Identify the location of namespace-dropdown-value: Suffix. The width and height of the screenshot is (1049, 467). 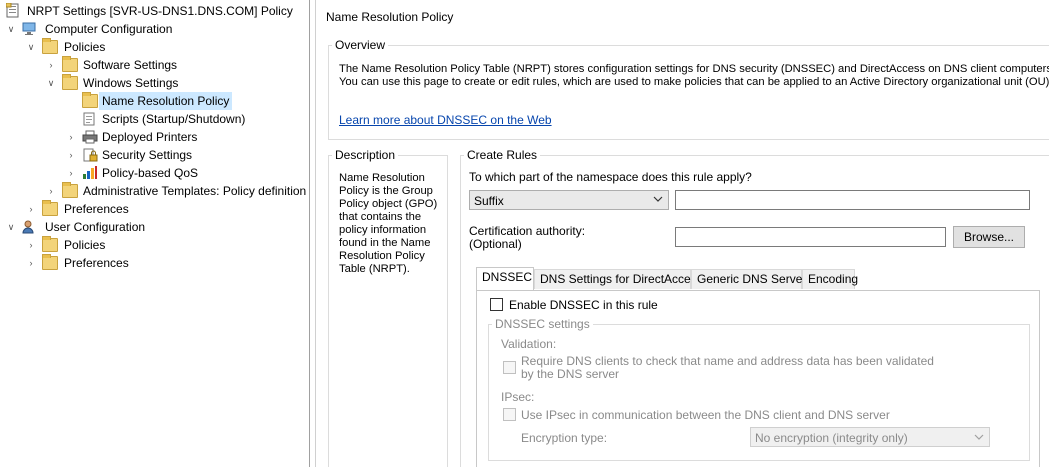
(489, 201).